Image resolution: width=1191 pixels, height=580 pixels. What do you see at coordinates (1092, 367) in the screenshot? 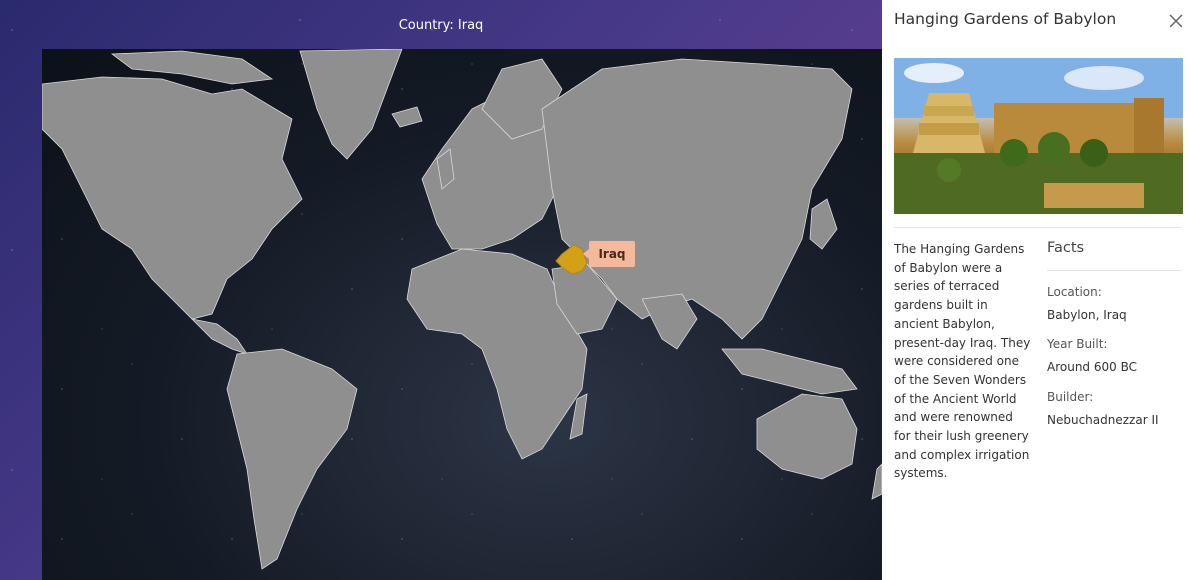
I see `fact-value-year: Around 600 BC` at bounding box center [1092, 367].